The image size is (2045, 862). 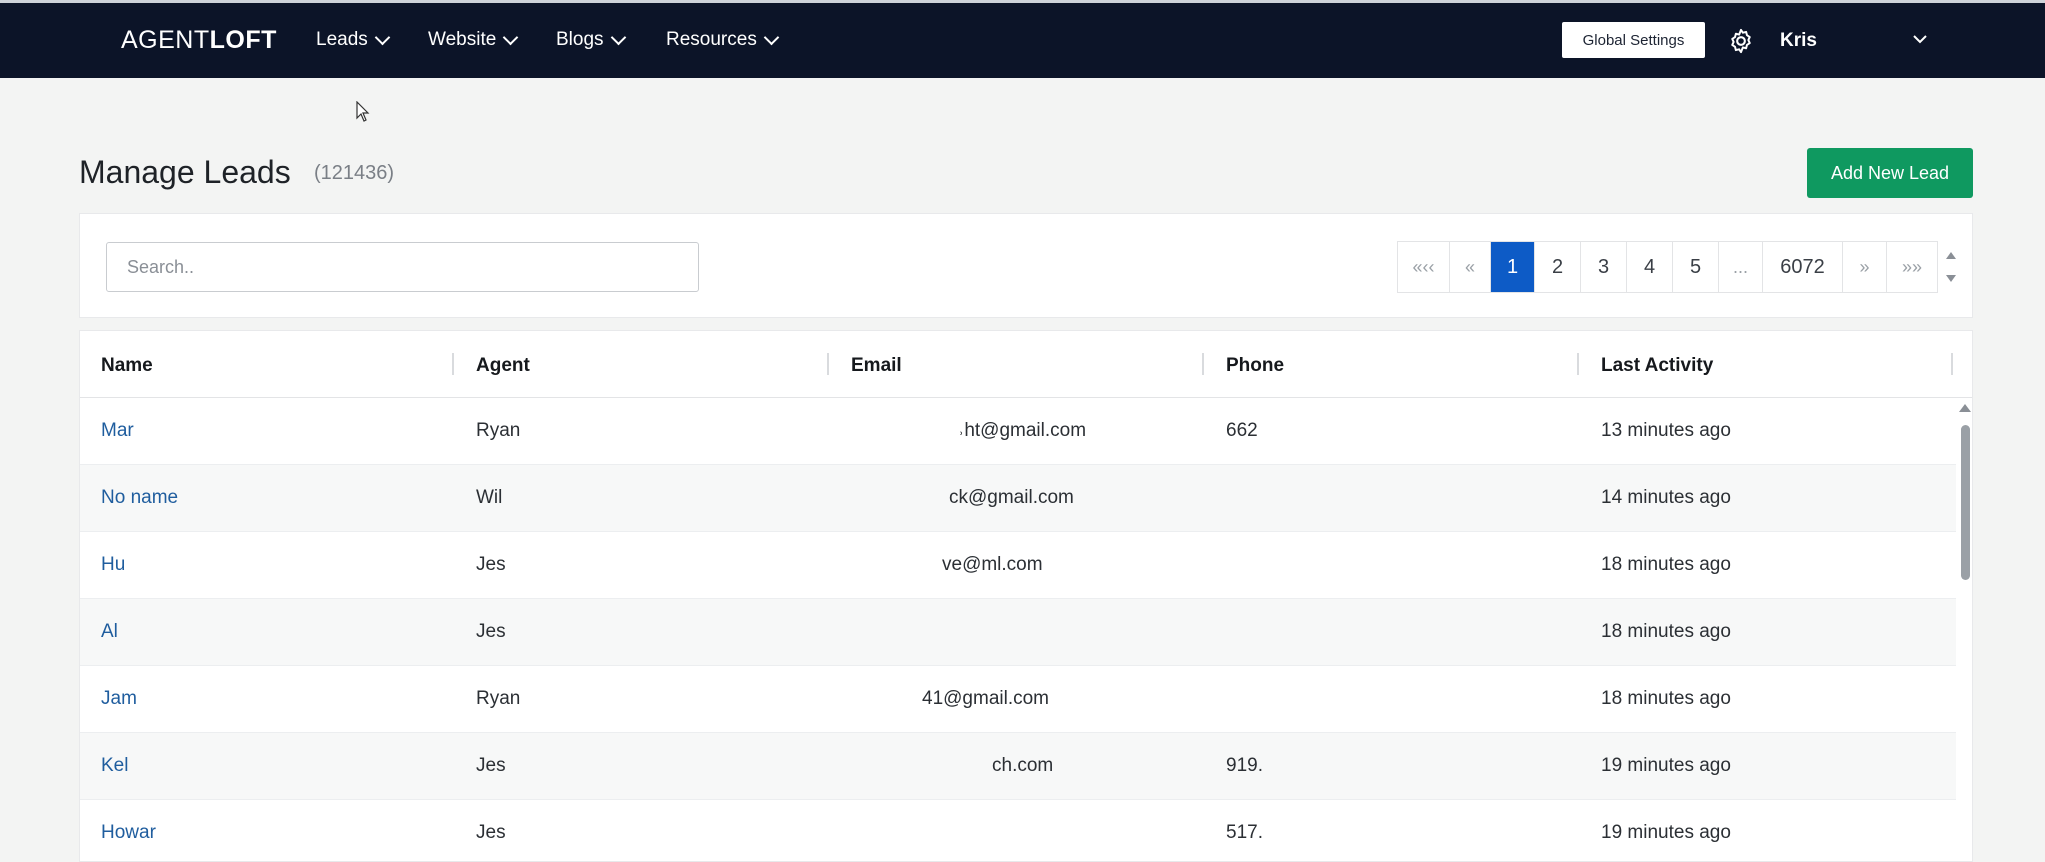 What do you see at coordinates (402, 267) in the screenshot?
I see `search-input` at bounding box center [402, 267].